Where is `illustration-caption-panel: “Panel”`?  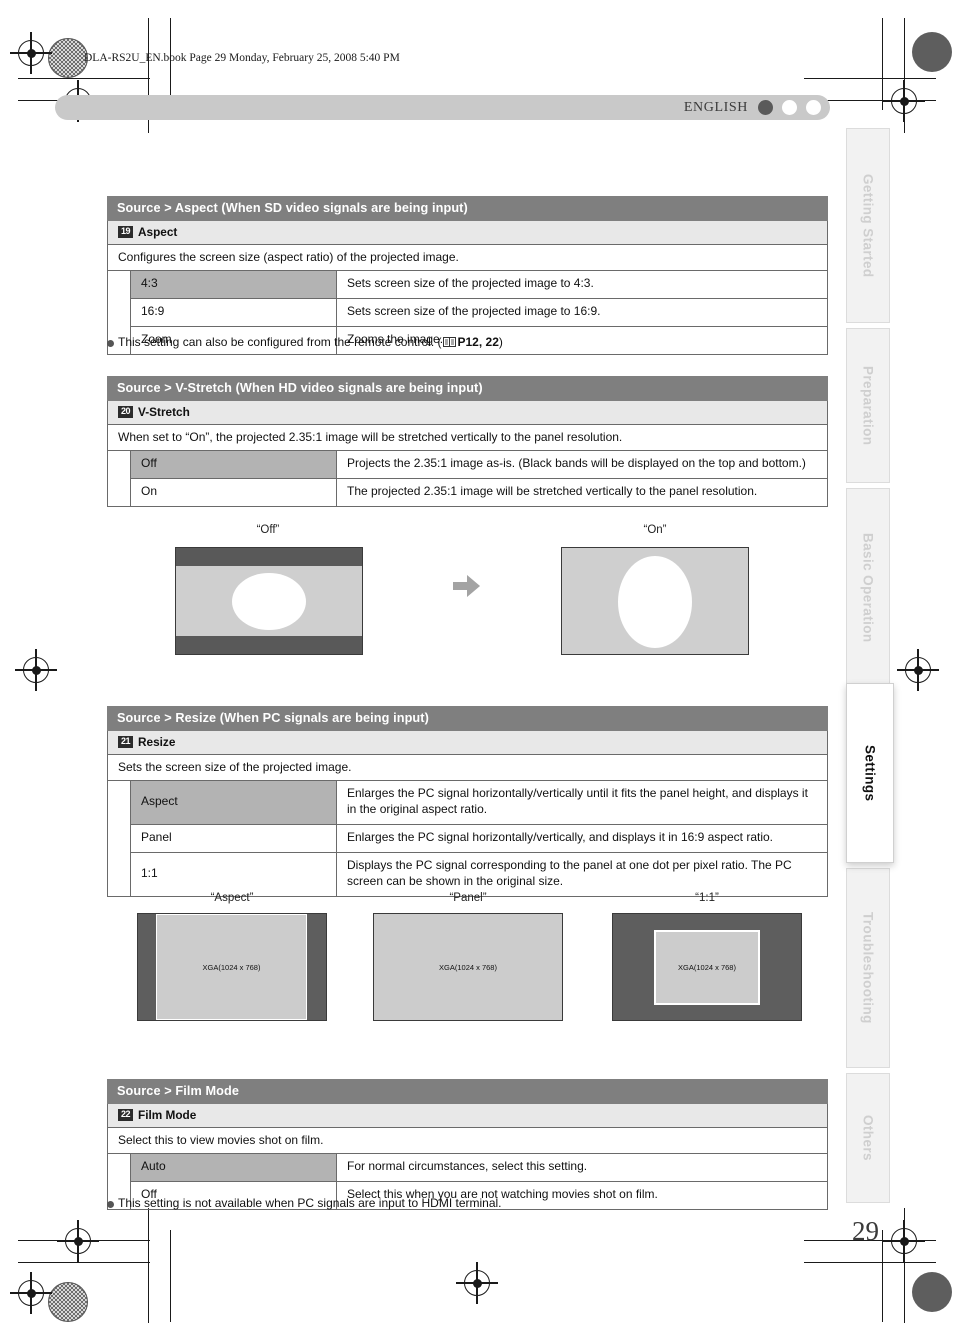
illustration-caption-panel: “Panel” is located at coordinates (468, 898).